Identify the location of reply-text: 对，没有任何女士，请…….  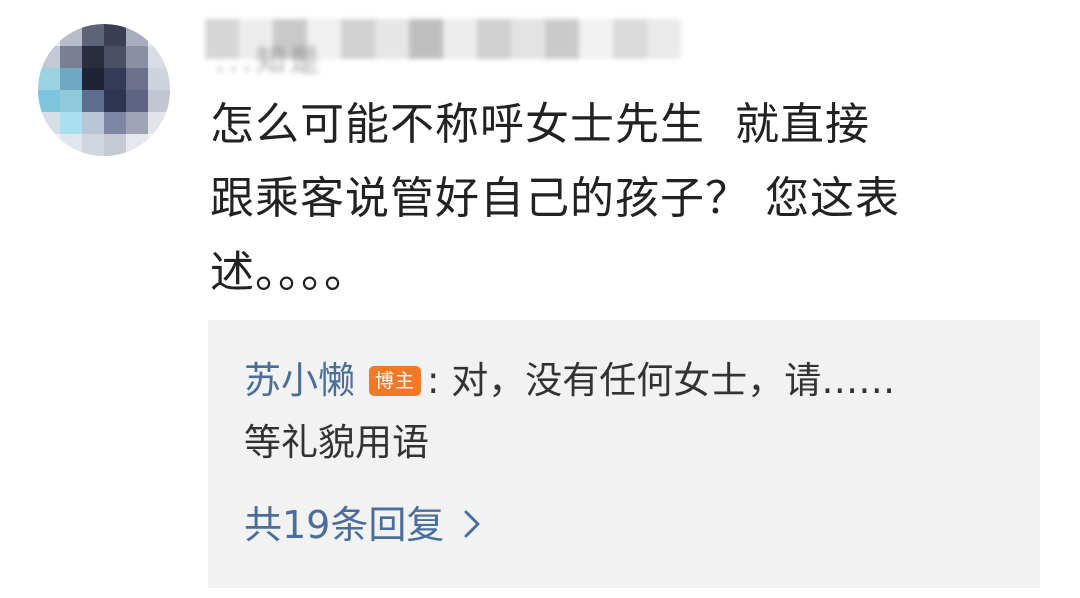
(673, 380).